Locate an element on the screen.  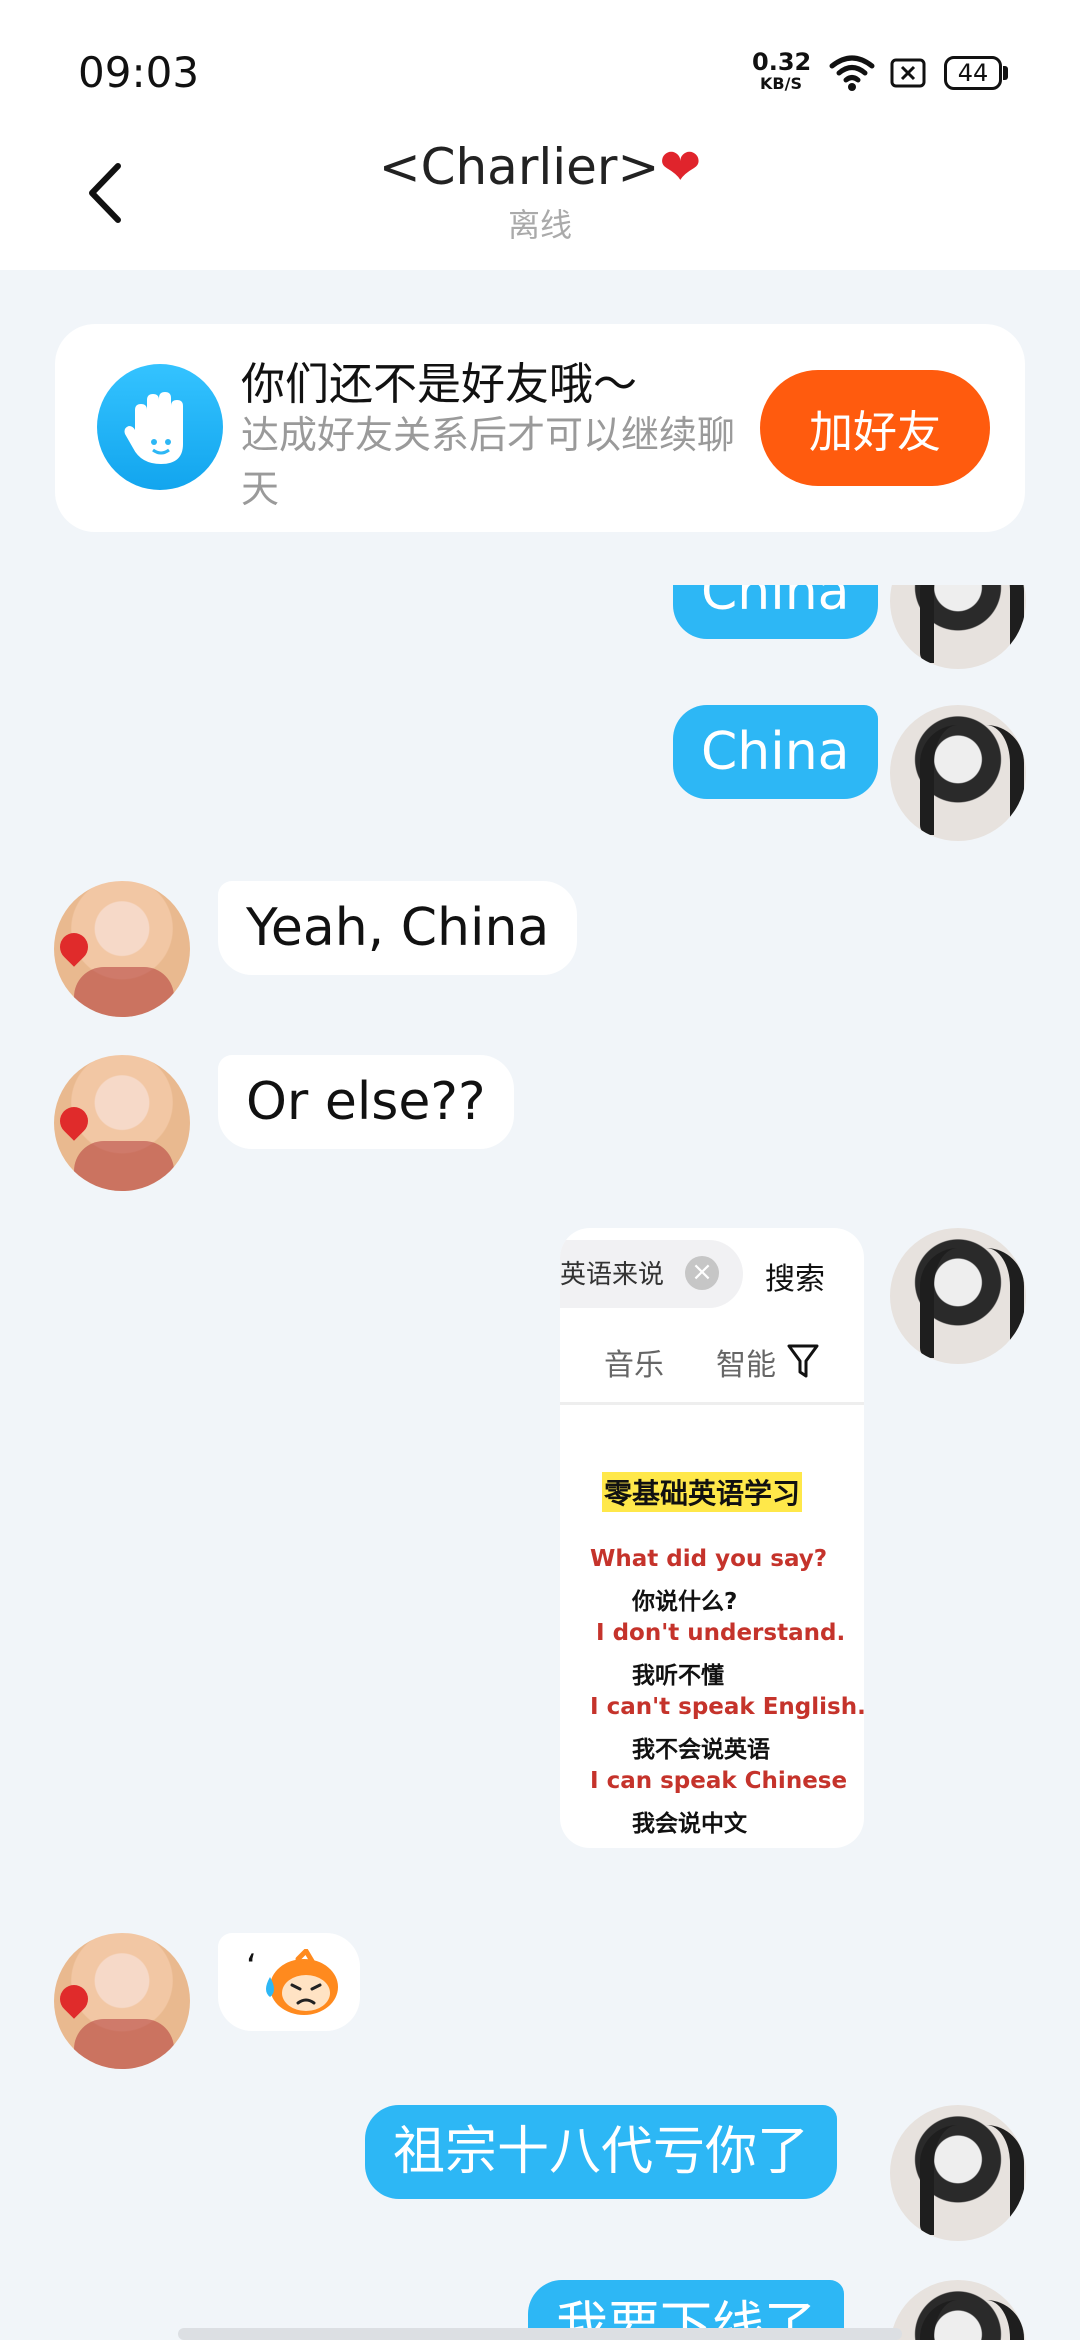
wave-hand-icon is located at coordinates (160, 427).